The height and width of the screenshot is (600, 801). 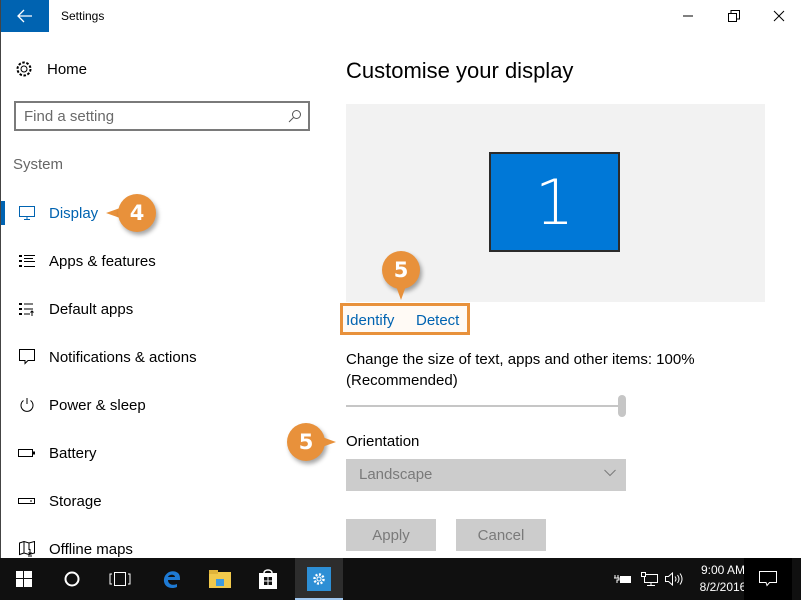 I want to click on home-label: Home, so click(x=67, y=69).